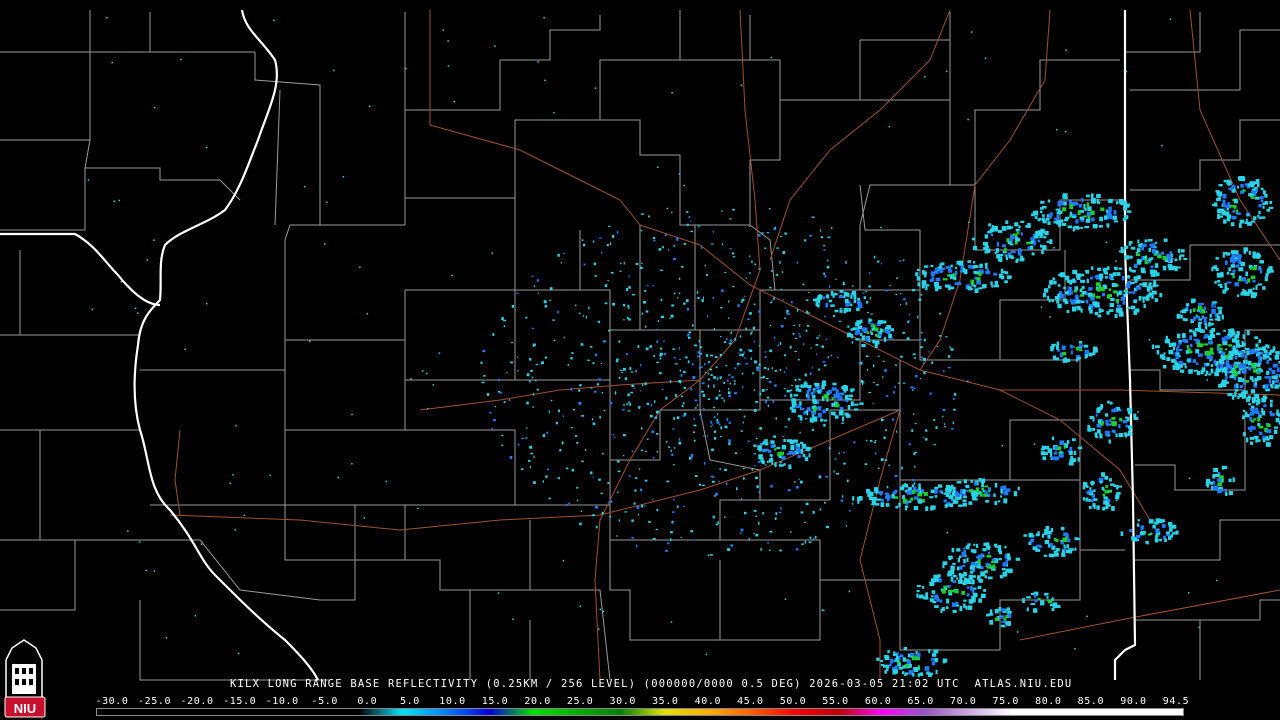  What do you see at coordinates (409, 701) in the screenshot?
I see `colorbar-tick: 5.0` at bounding box center [409, 701].